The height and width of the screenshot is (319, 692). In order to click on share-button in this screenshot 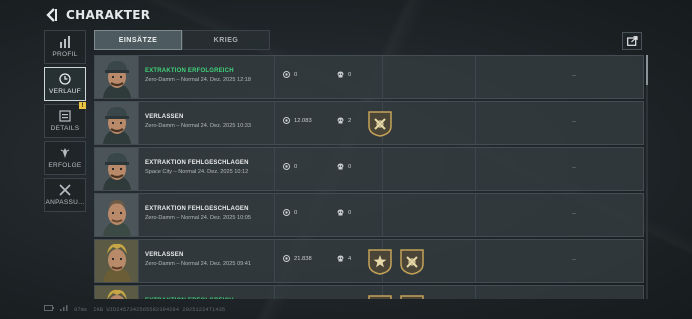, I will do `click(632, 41)`.